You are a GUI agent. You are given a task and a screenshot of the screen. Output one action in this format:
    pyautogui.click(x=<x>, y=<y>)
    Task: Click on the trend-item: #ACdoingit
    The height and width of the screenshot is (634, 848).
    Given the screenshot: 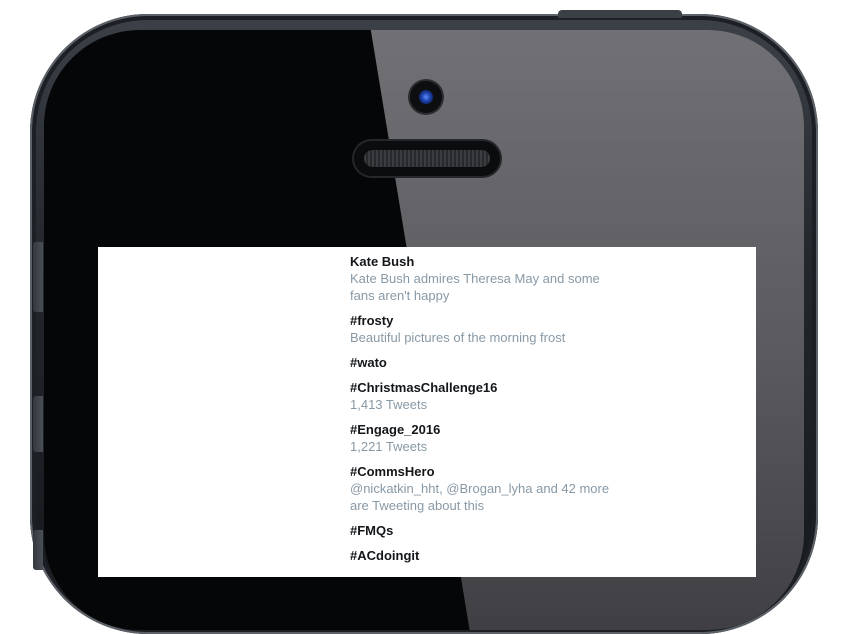 What is the action you would take?
    pyautogui.click(x=480, y=555)
    